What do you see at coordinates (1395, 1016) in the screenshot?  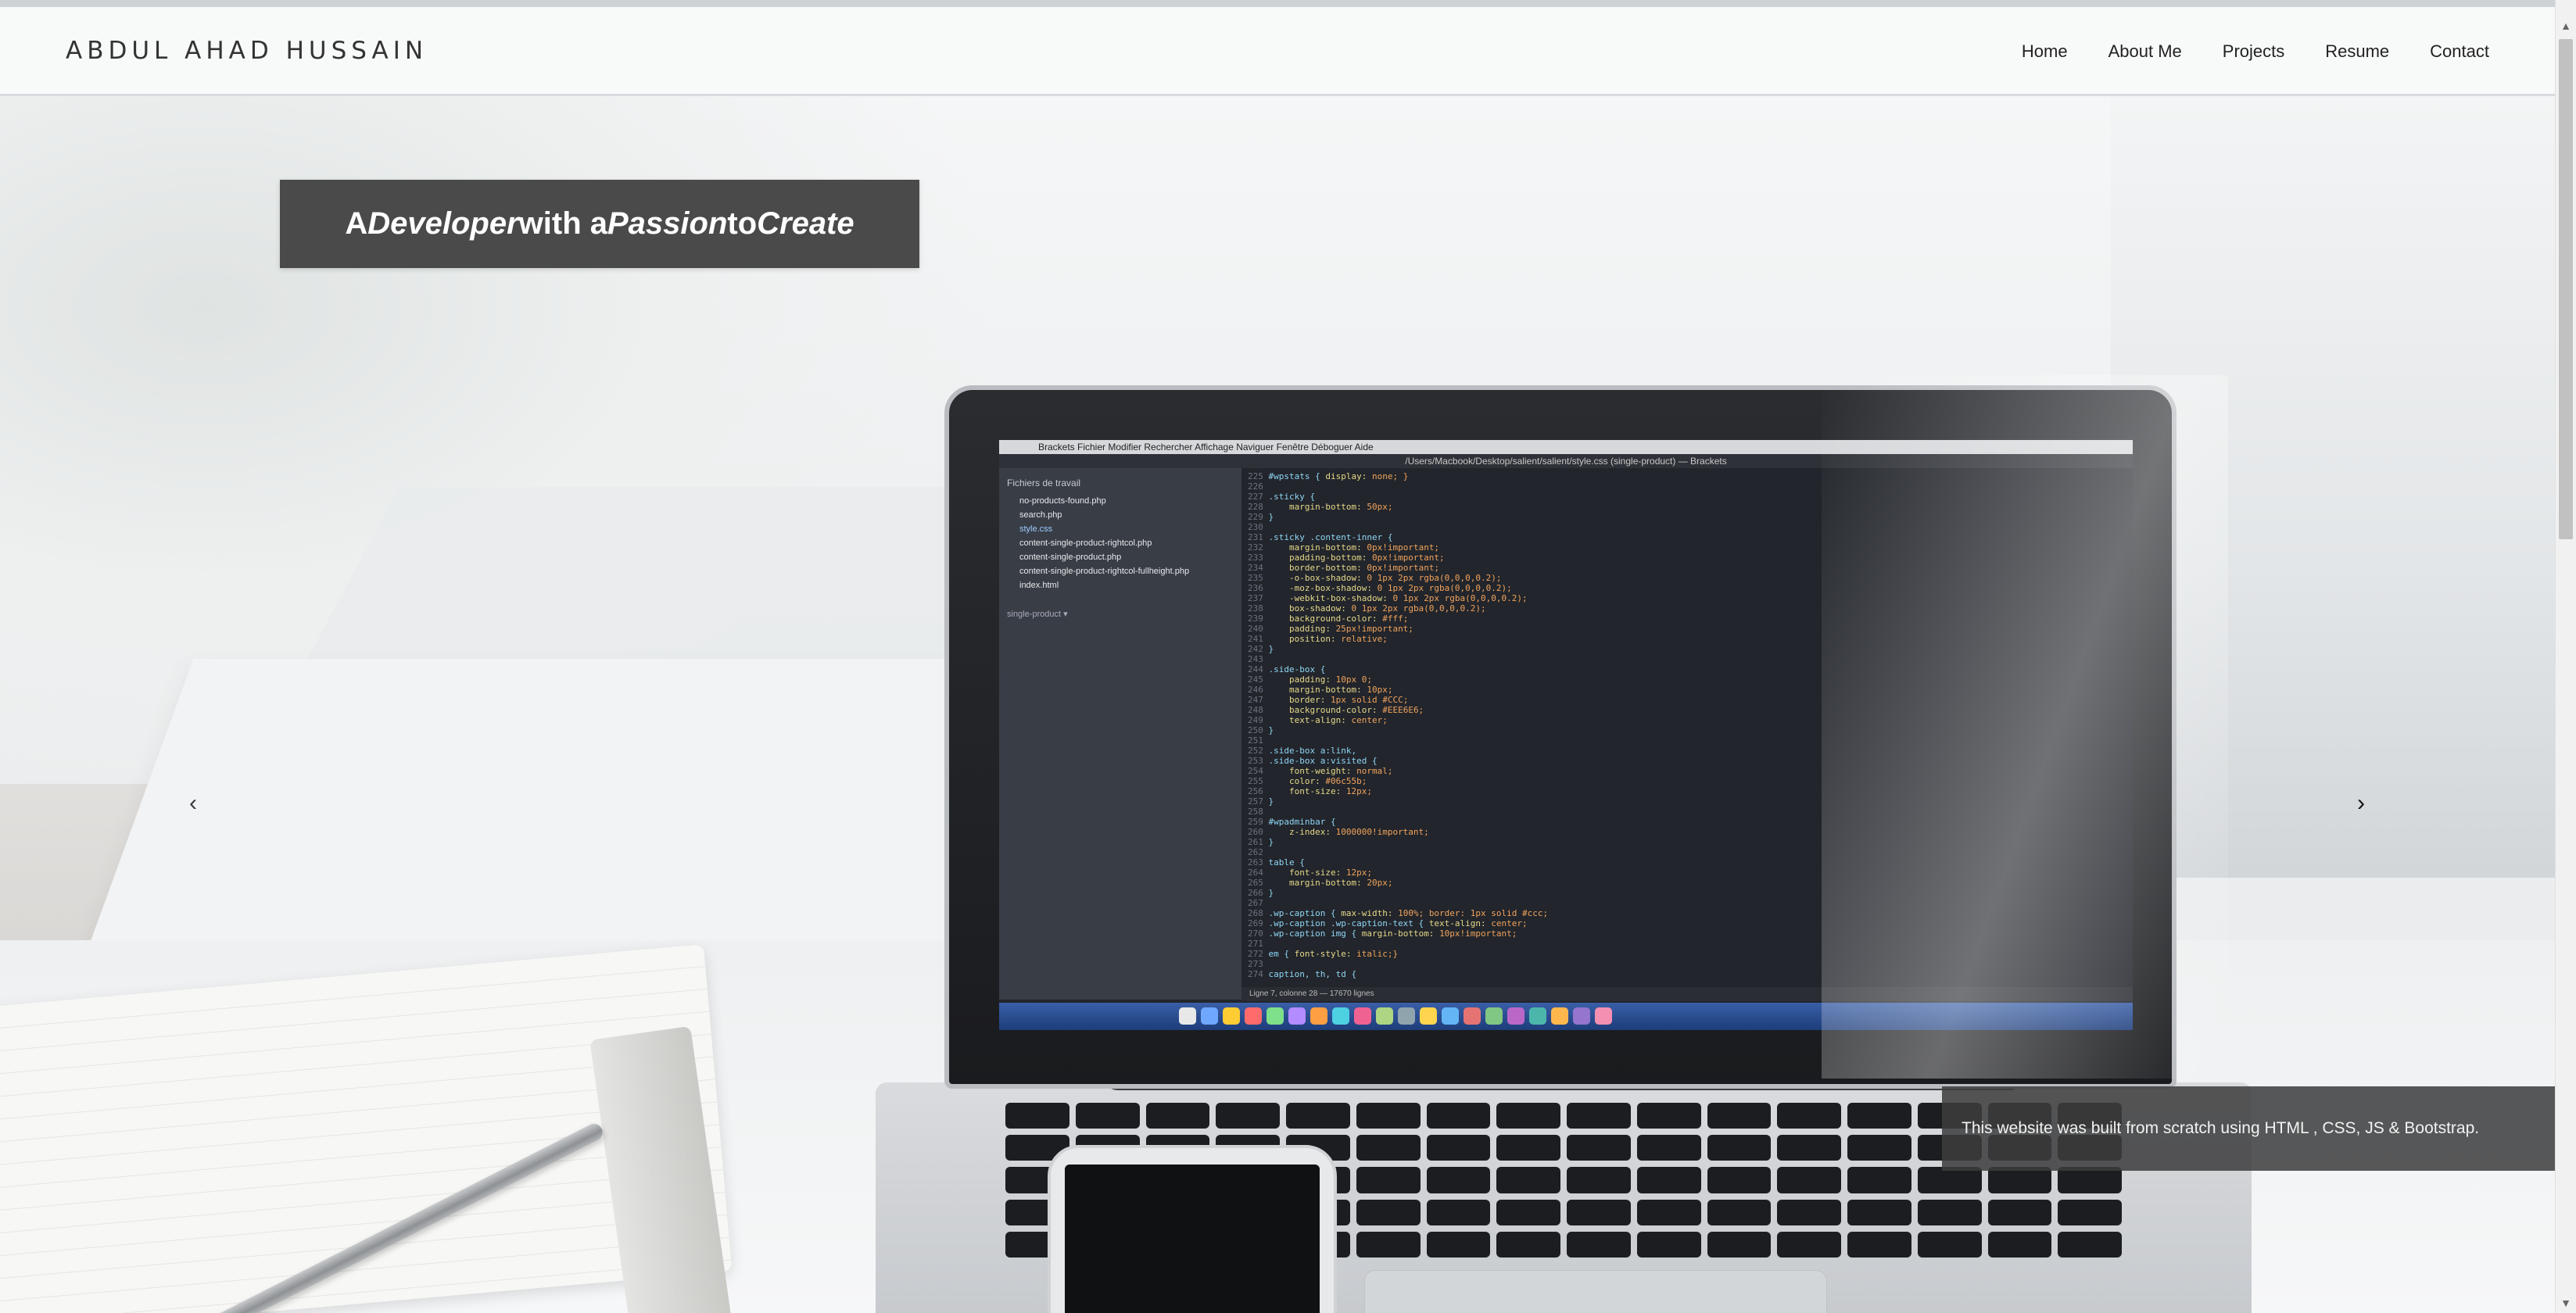 I see `dock-icons` at bounding box center [1395, 1016].